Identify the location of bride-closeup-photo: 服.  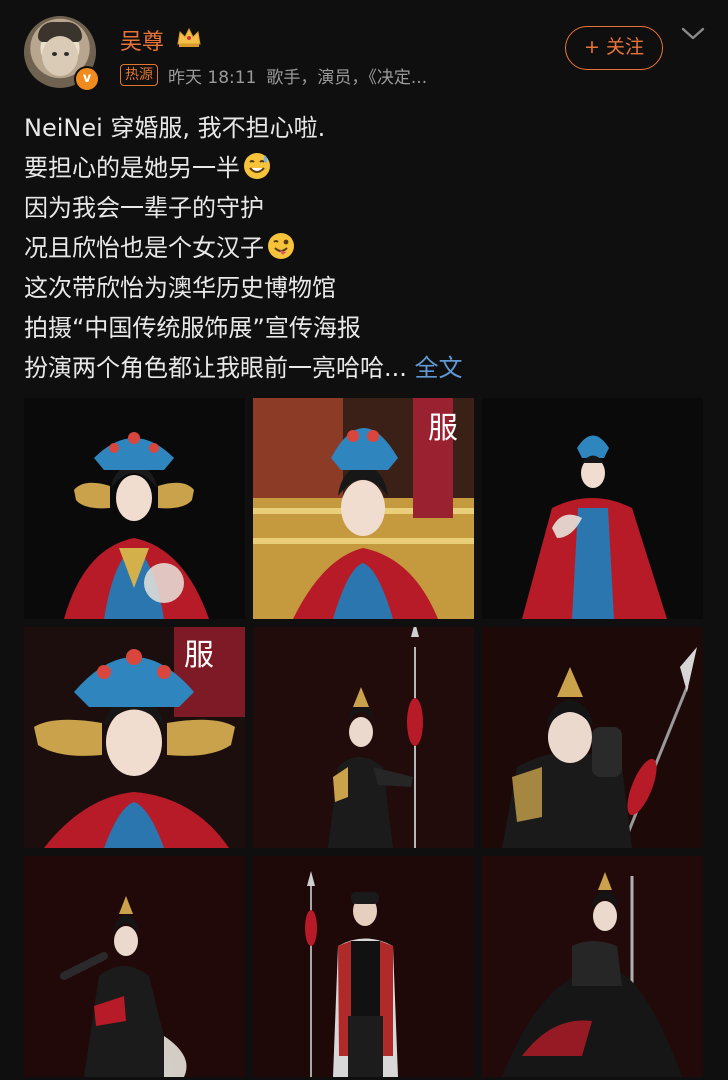
(363, 508).